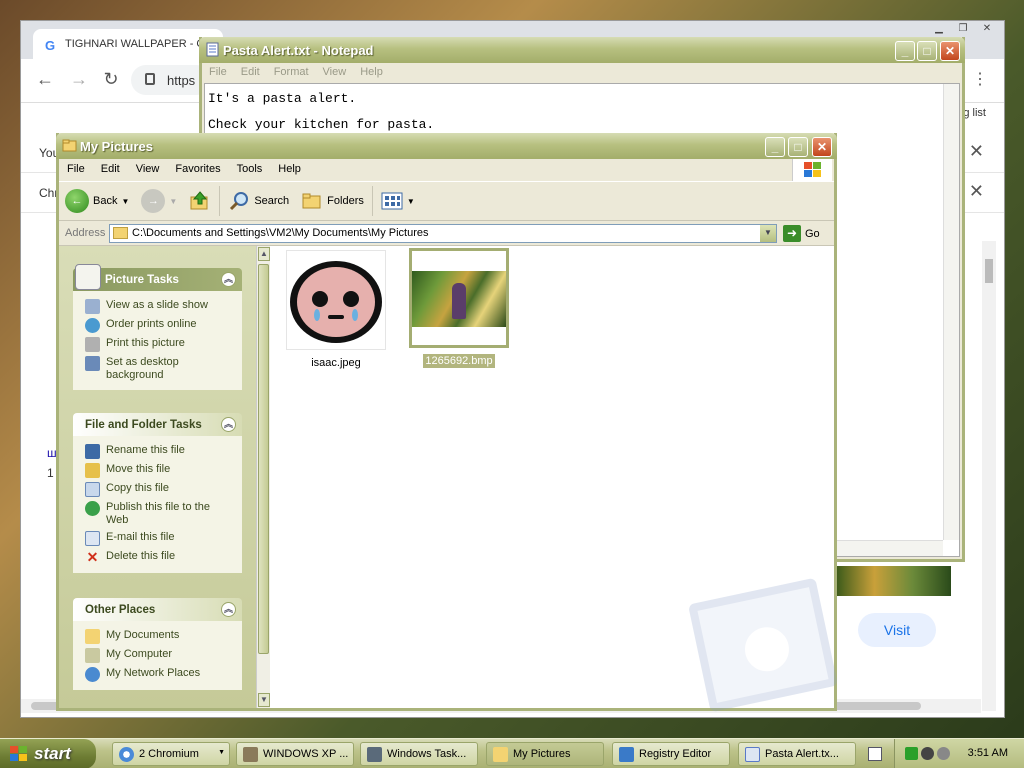  Describe the element at coordinates (332, 201) in the screenshot. I see `folders-button: Folders` at that location.